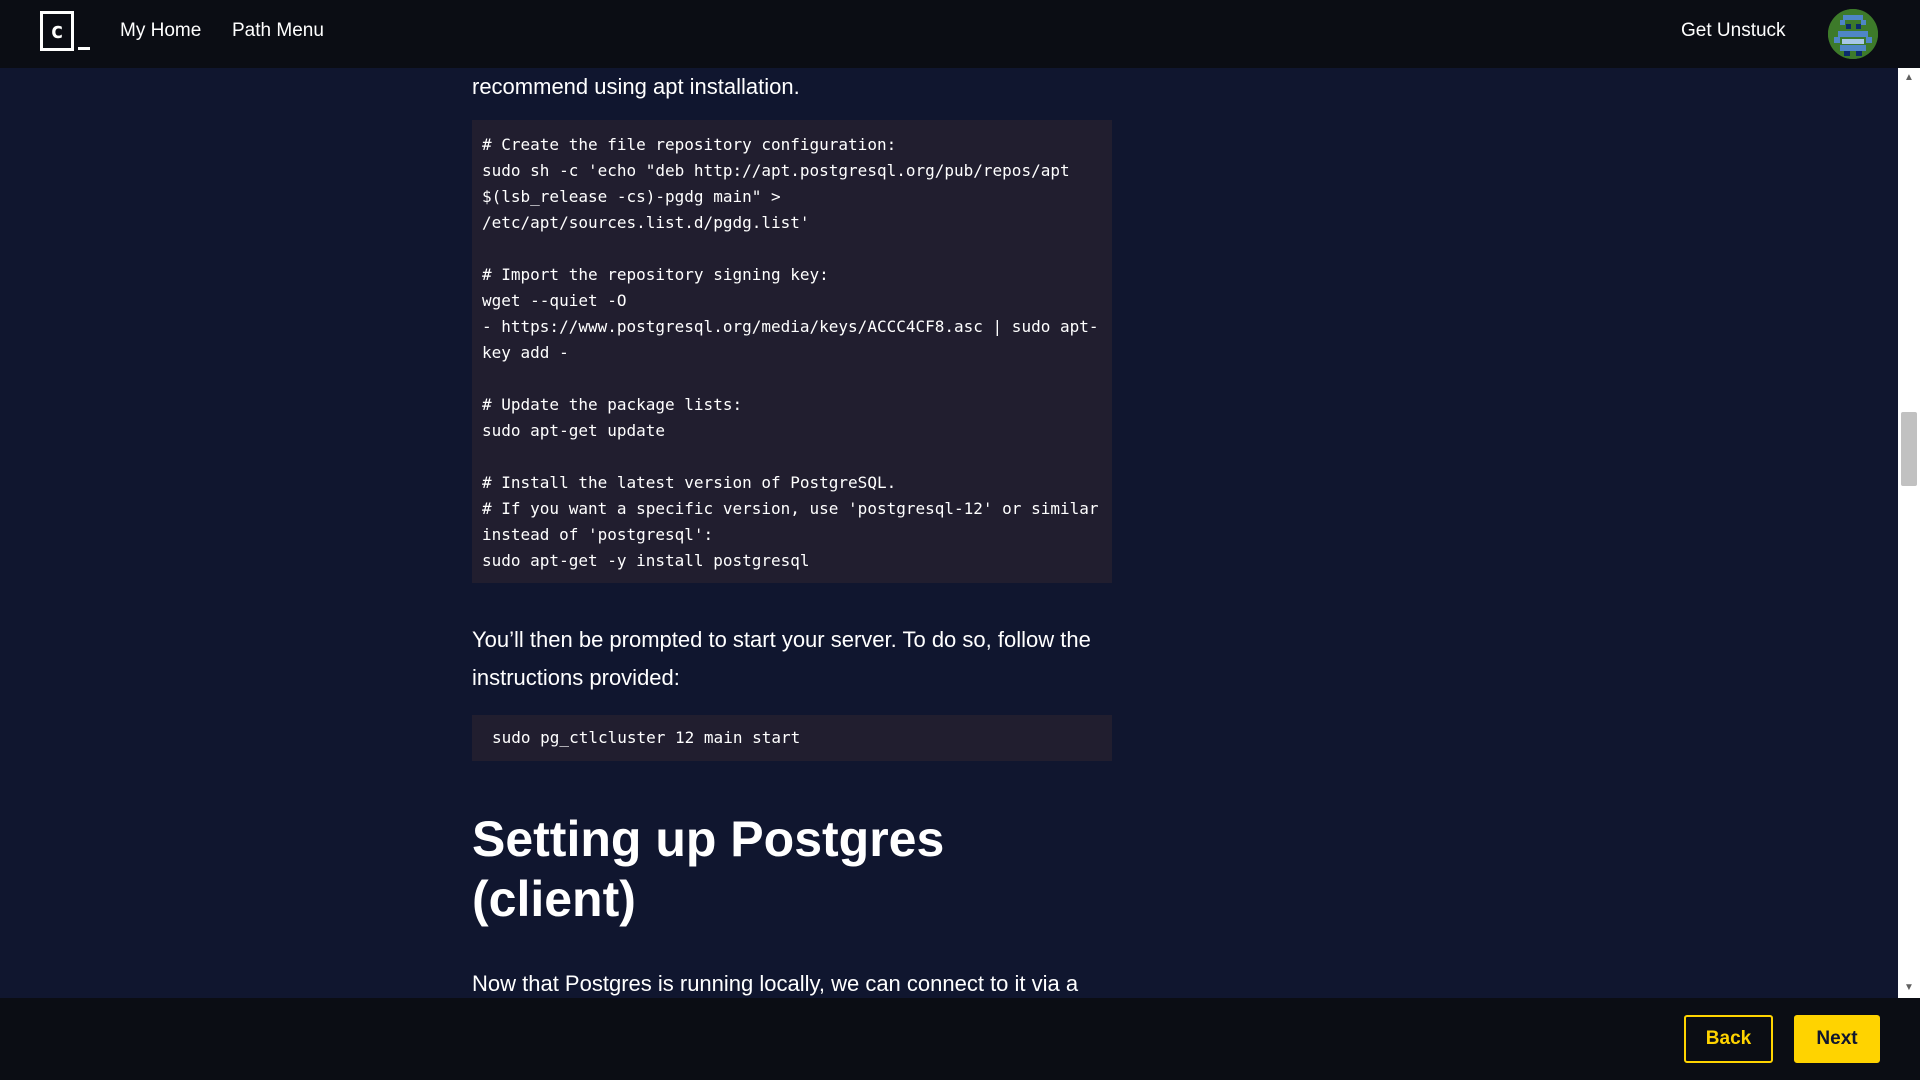  I want to click on section-heading: Setting up Postgres (client), so click(708, 869).